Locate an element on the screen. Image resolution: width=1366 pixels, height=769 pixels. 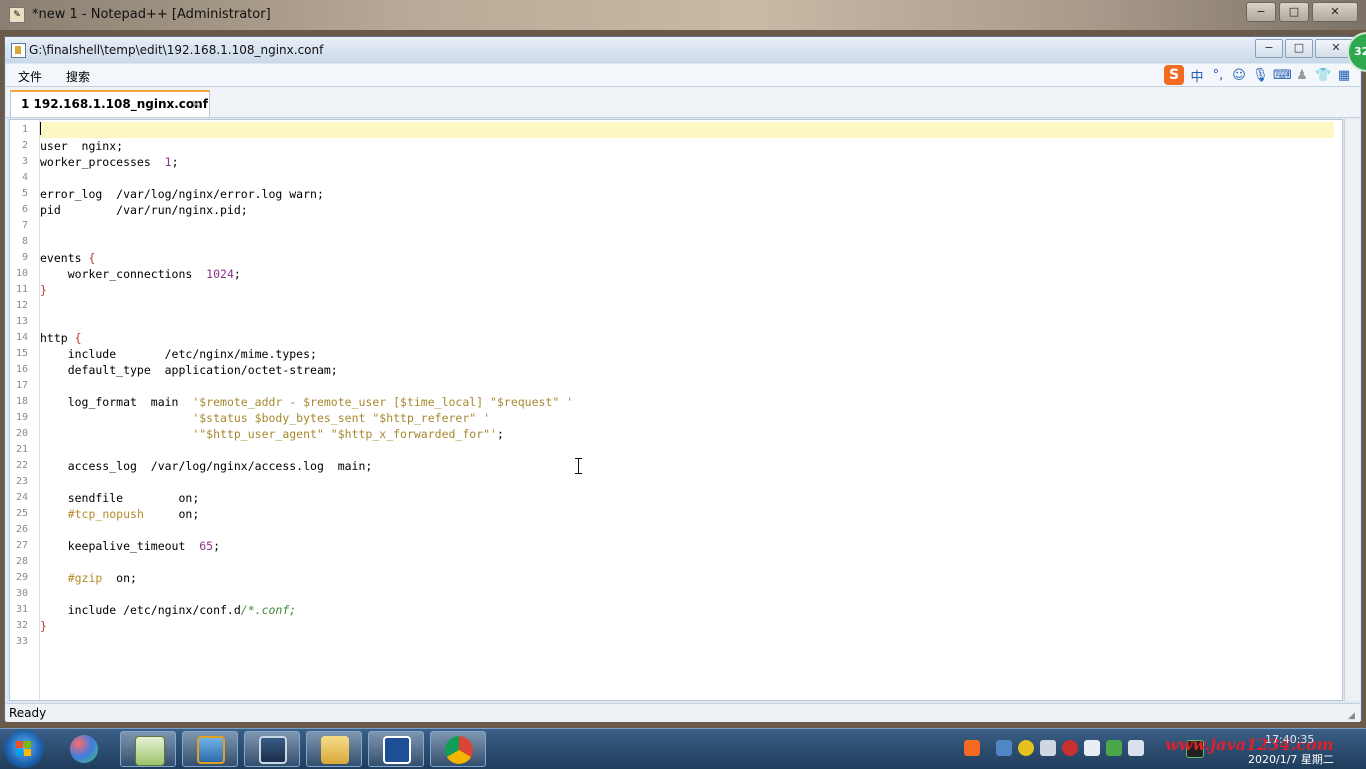
line-number: 30 is located at coordinates (19, 593).